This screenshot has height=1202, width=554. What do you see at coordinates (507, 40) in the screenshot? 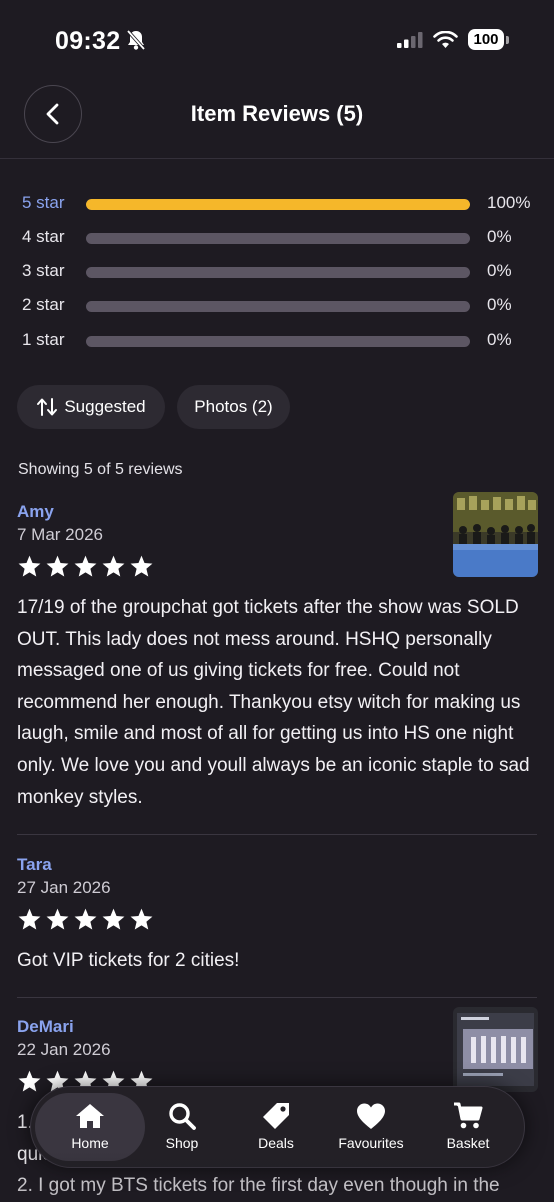
I see `battery-tip` at bounding box center [507, 40].